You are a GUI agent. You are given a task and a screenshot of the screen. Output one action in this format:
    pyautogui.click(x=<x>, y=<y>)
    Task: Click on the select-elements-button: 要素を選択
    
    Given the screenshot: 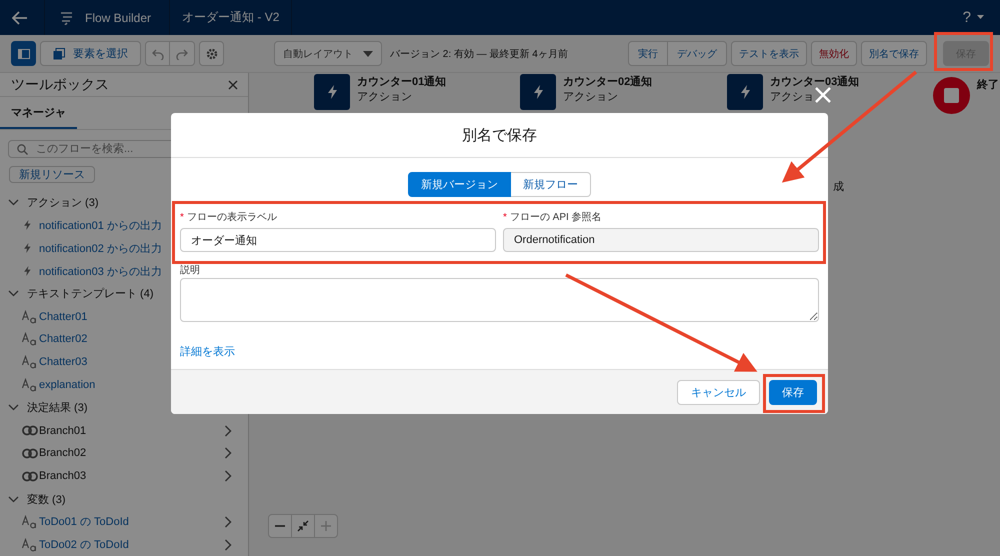 What is the action you would take?
    pyautogui.click(x=90, y=53)
    